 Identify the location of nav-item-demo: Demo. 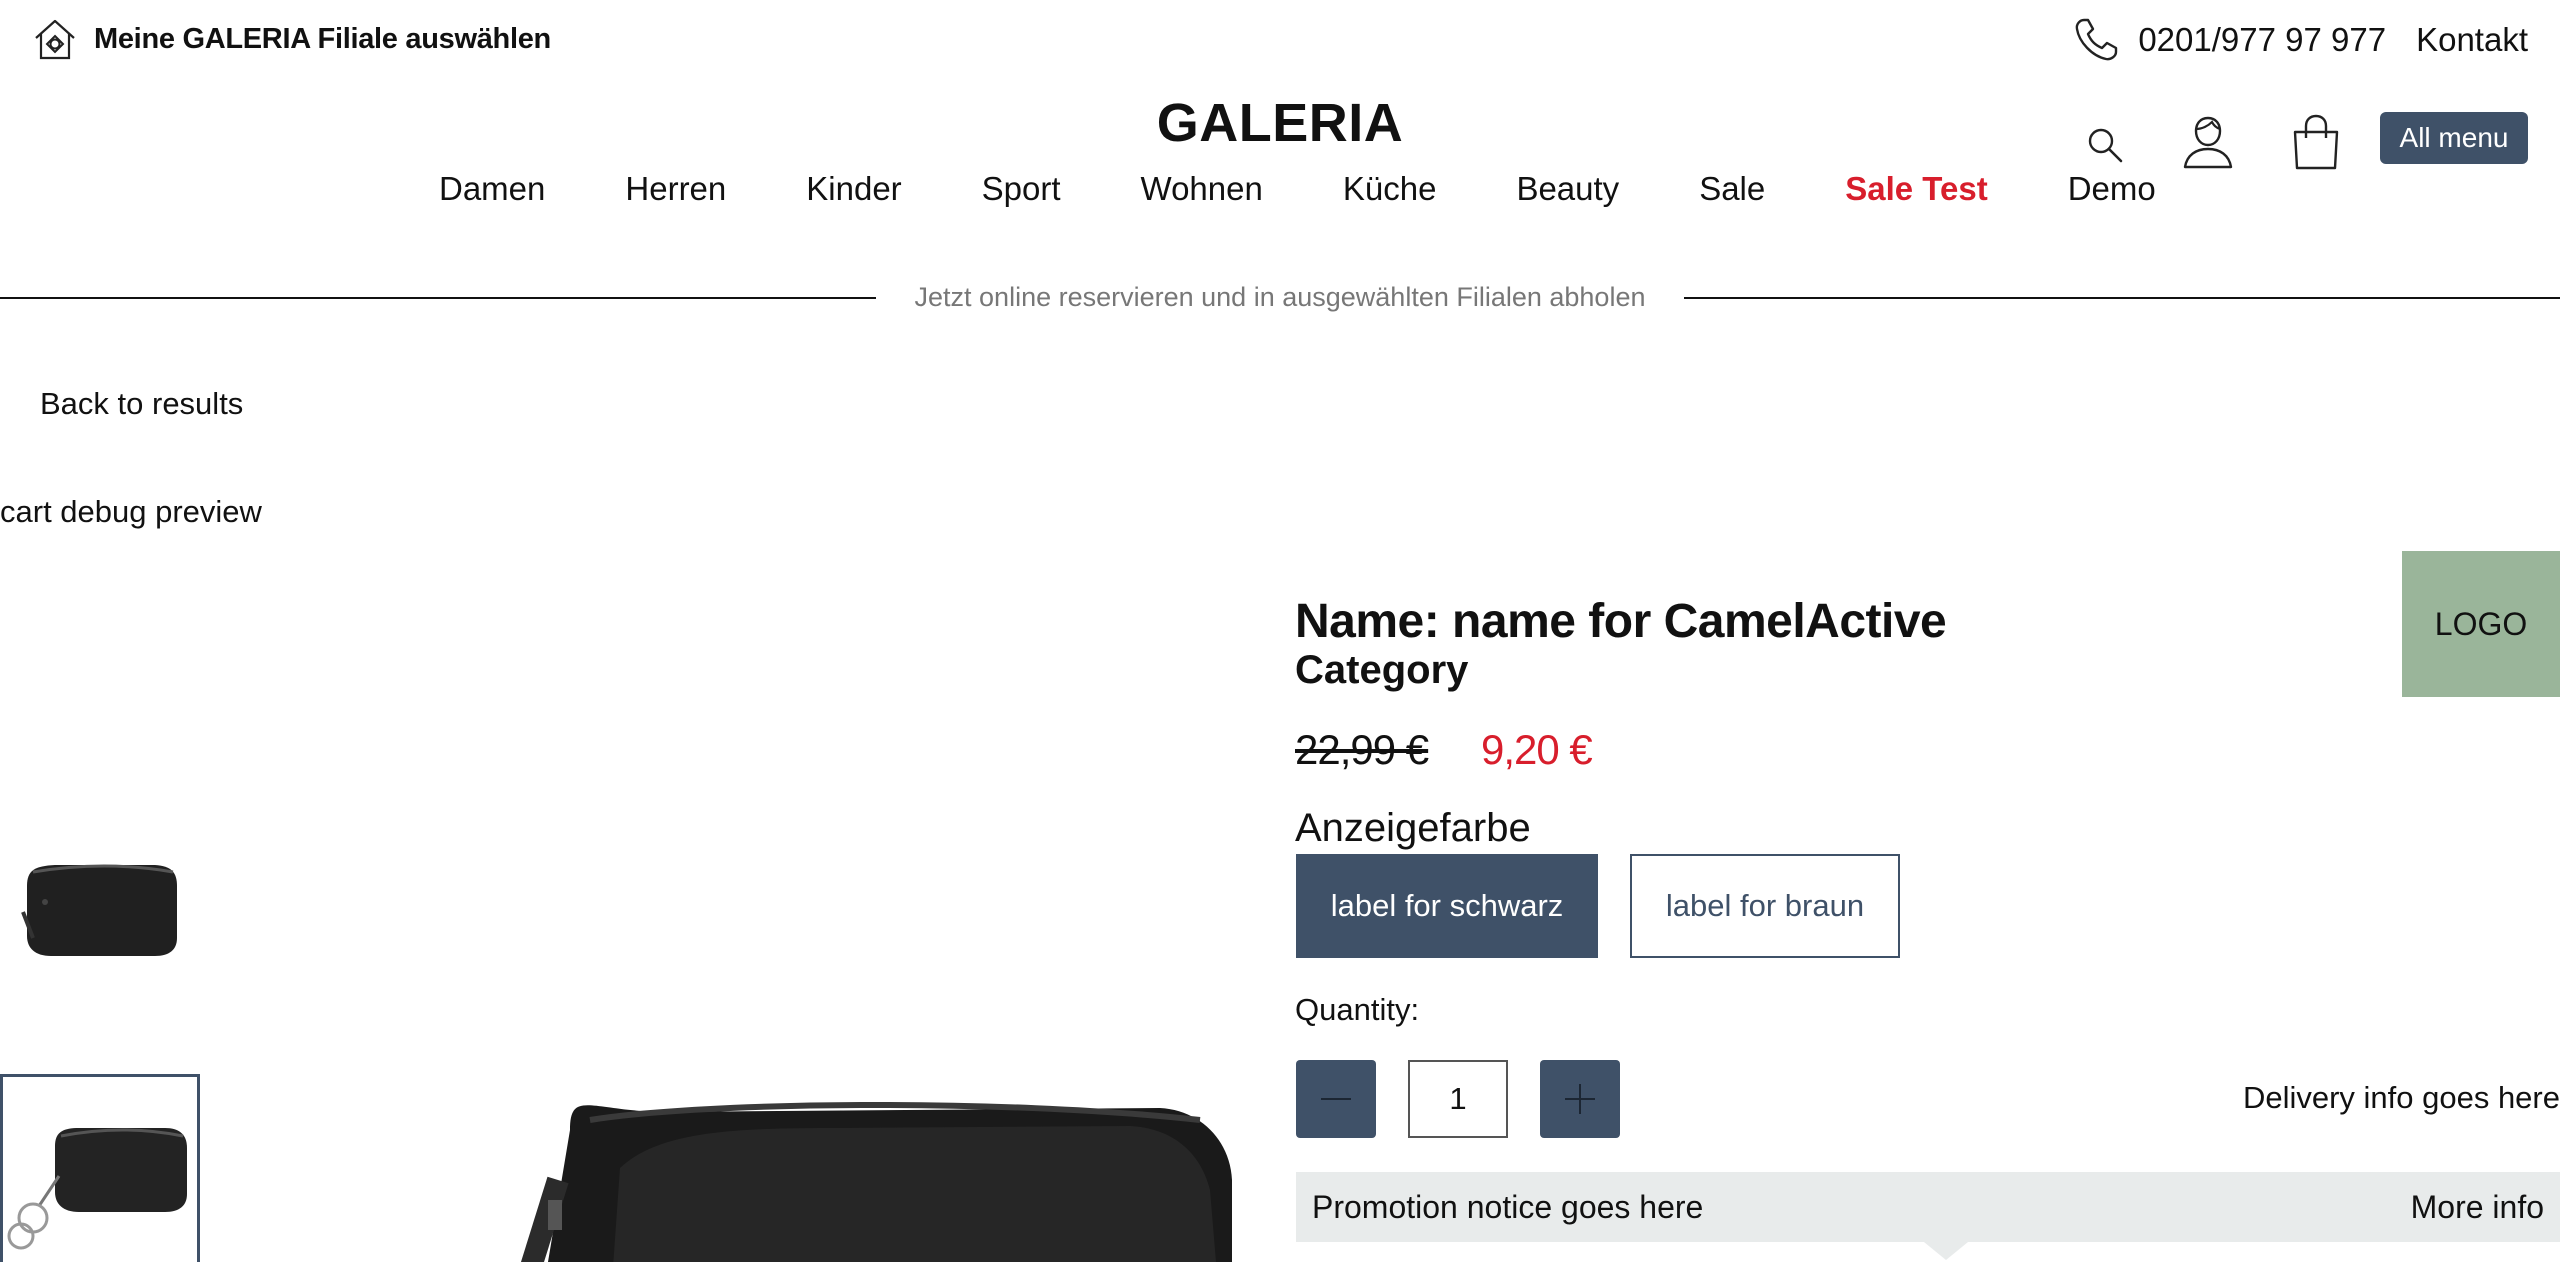
(2112, 189).